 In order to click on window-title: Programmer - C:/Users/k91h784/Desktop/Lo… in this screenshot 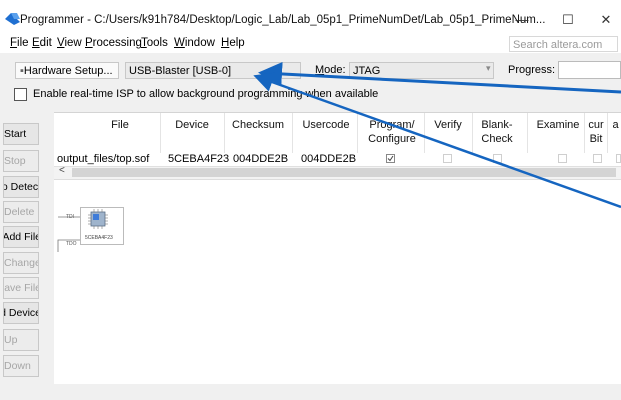, I will do `click(283, 20)`.